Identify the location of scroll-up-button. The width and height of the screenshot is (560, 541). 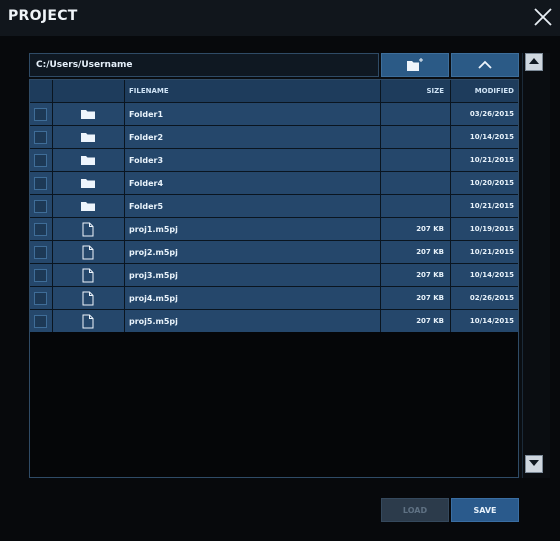
(534, 62).